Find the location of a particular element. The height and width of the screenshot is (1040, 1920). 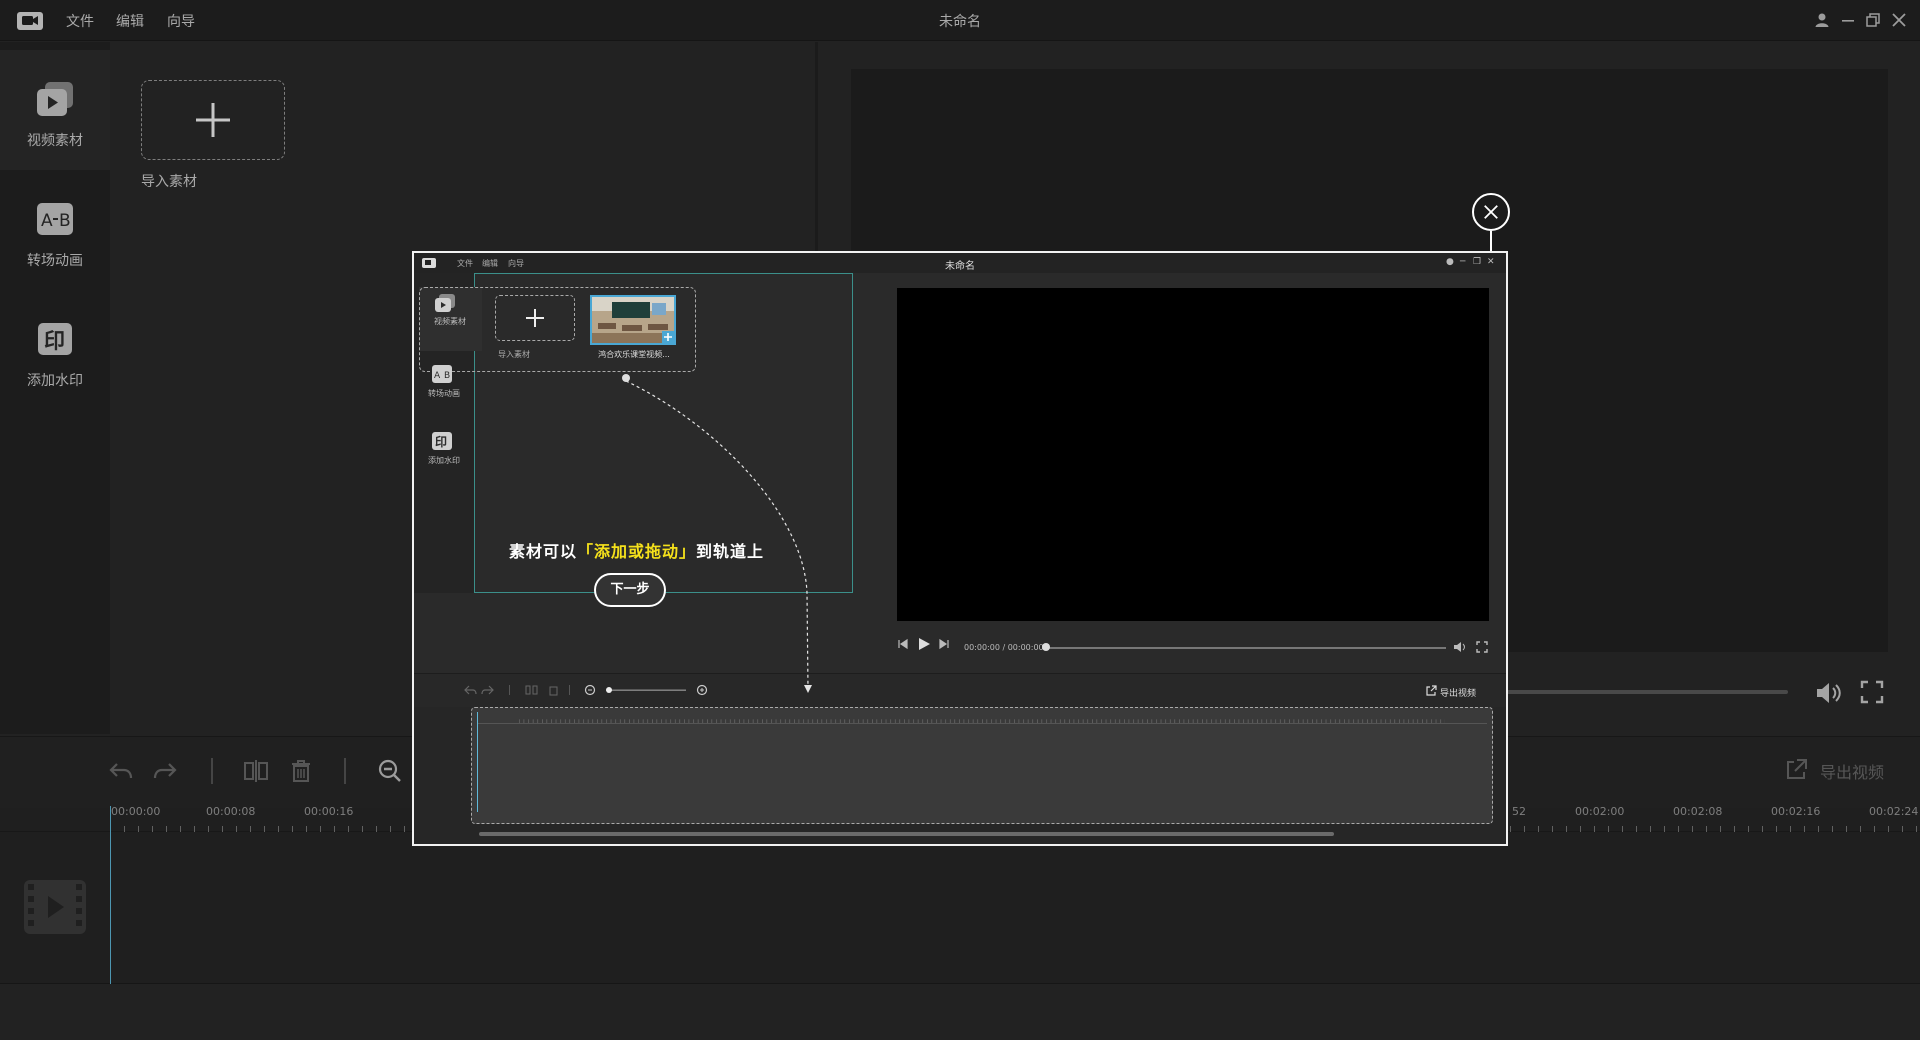

guide-hint-text: 素材可以「添加或拖动」到轨道上 is located at coordinates (636, 550).